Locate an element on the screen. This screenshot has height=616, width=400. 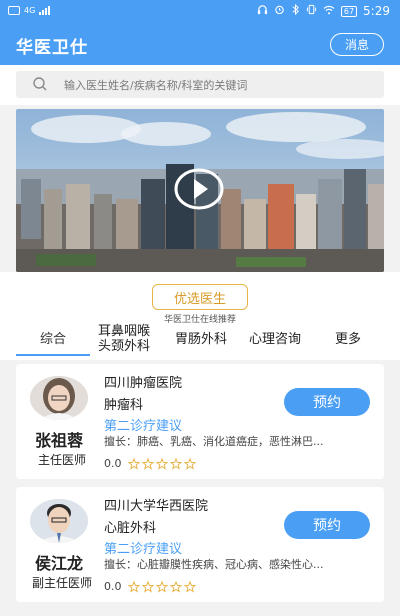
department-name: 肿瘤科 is located at coordinates (124, 405).